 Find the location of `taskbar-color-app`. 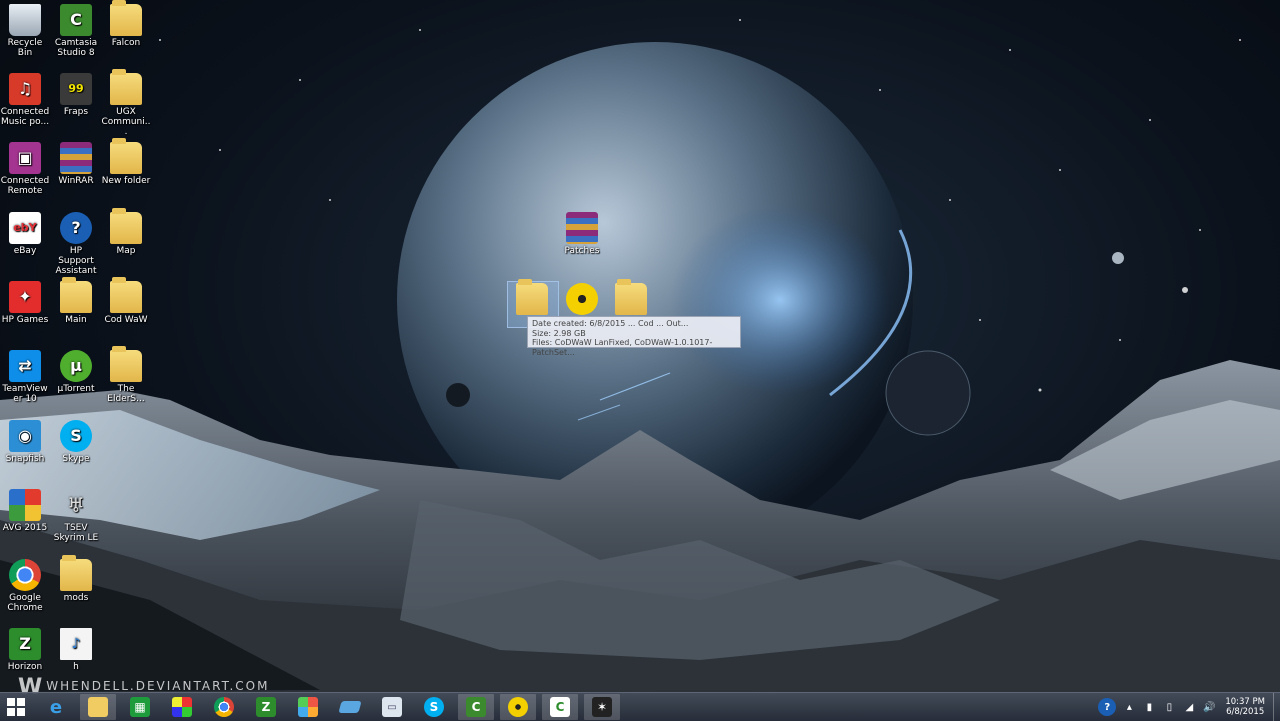

taskbar-color-app is located at coordinates (182, 707).